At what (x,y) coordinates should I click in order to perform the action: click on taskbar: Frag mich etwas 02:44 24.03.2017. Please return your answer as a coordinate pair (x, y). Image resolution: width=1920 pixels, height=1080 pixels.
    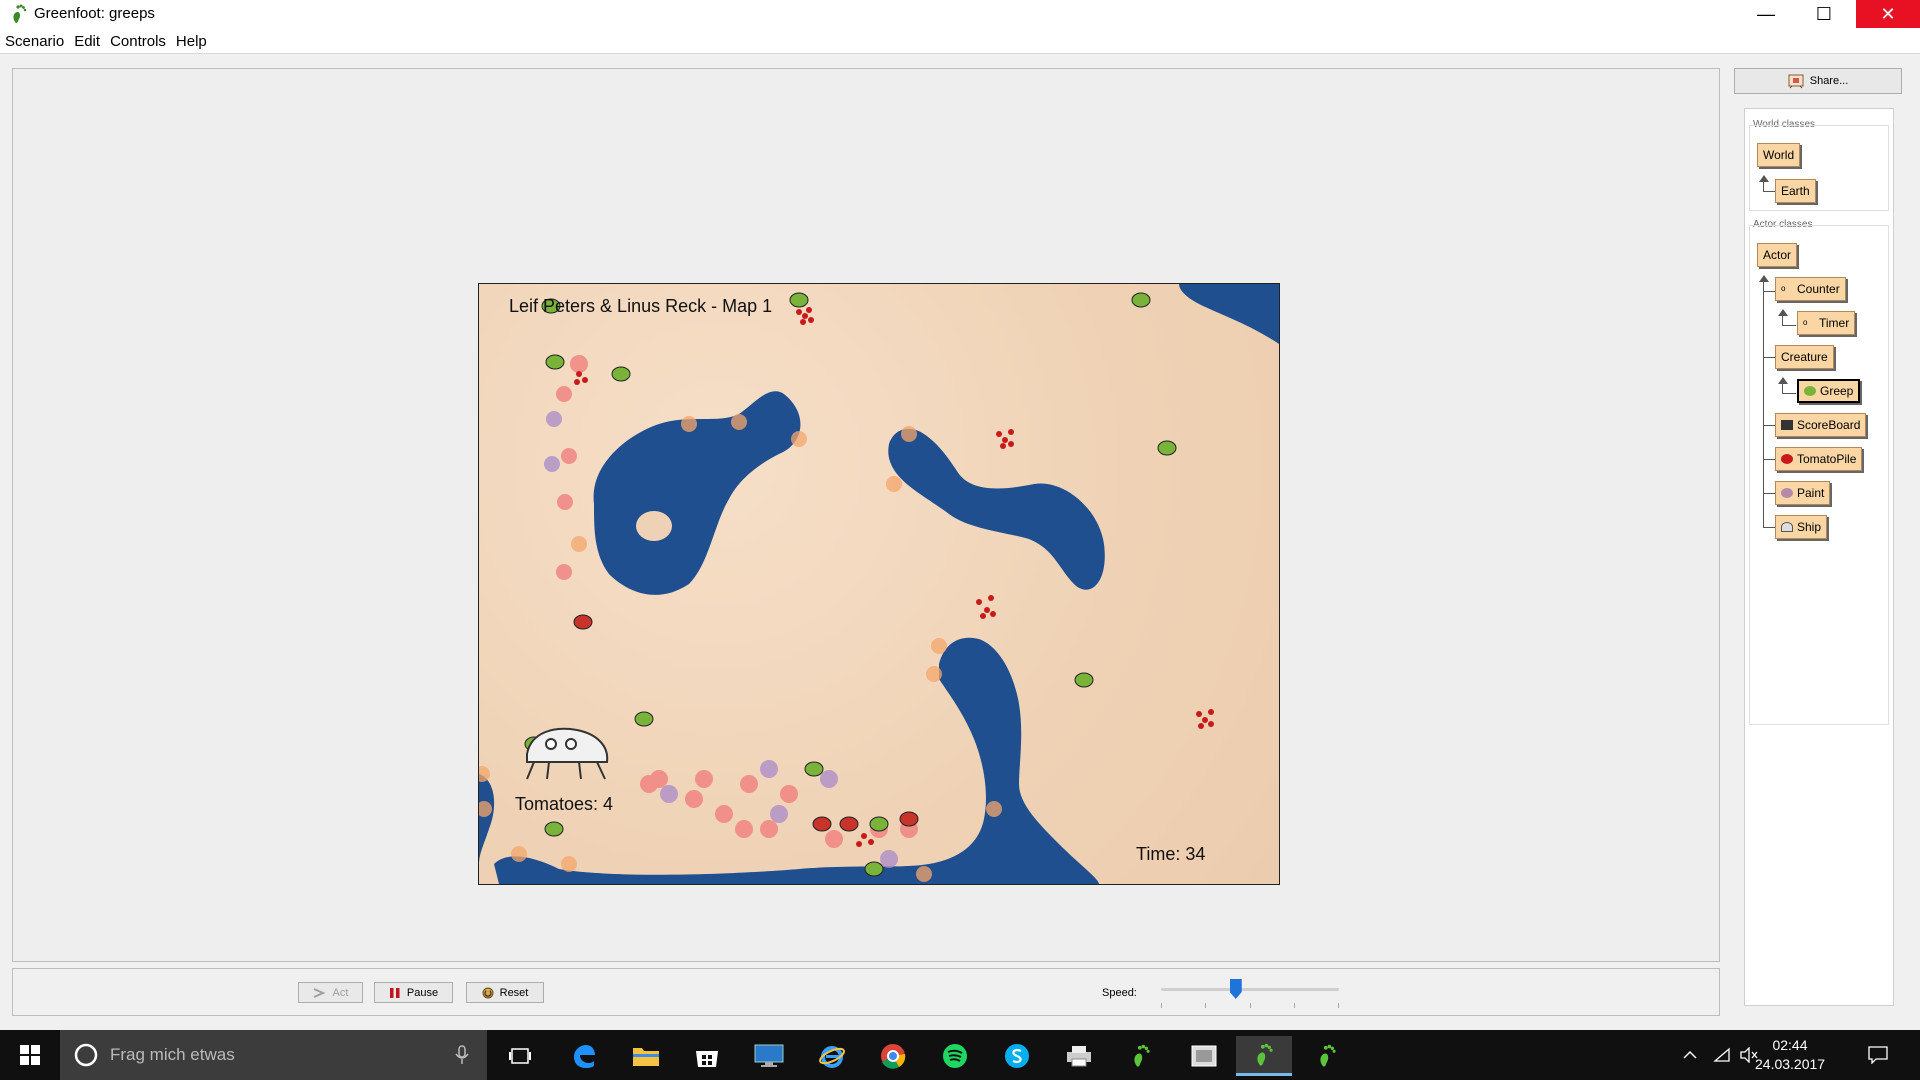
    Looking at the image, I should click on (960, 1055).